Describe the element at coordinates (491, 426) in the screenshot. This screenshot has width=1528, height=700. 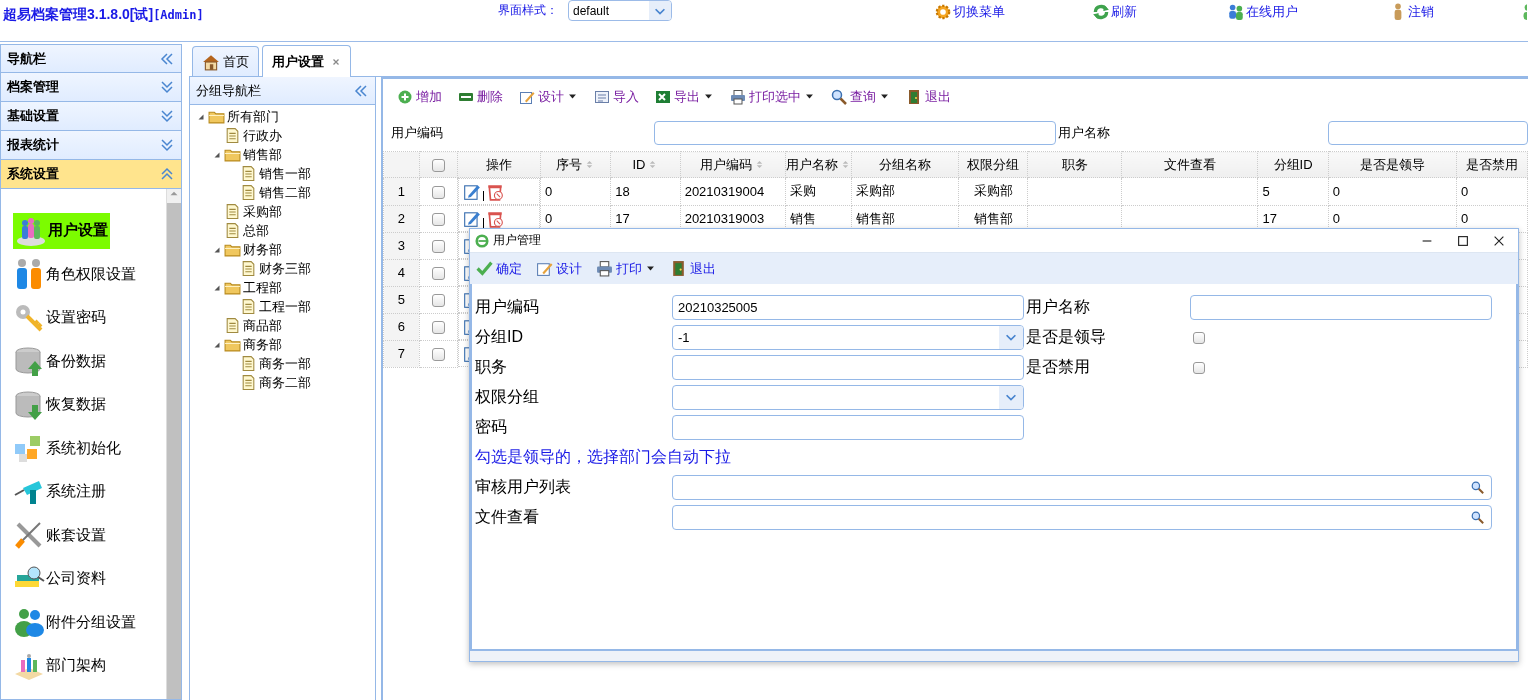
I see `field-label: 密码` at that location.